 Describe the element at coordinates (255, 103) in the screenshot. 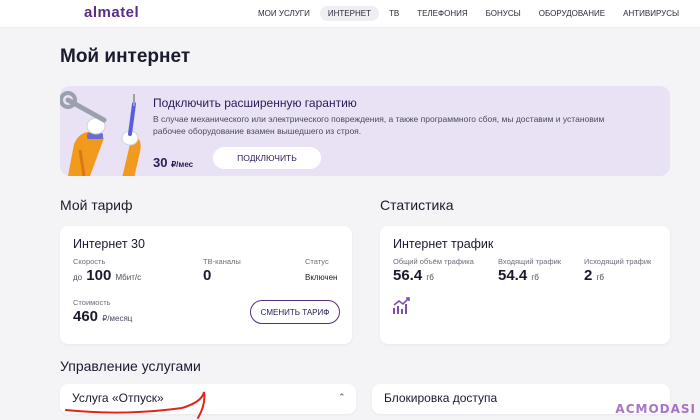

I see `promo-title: Подключить расширенную гарантию` at that location.